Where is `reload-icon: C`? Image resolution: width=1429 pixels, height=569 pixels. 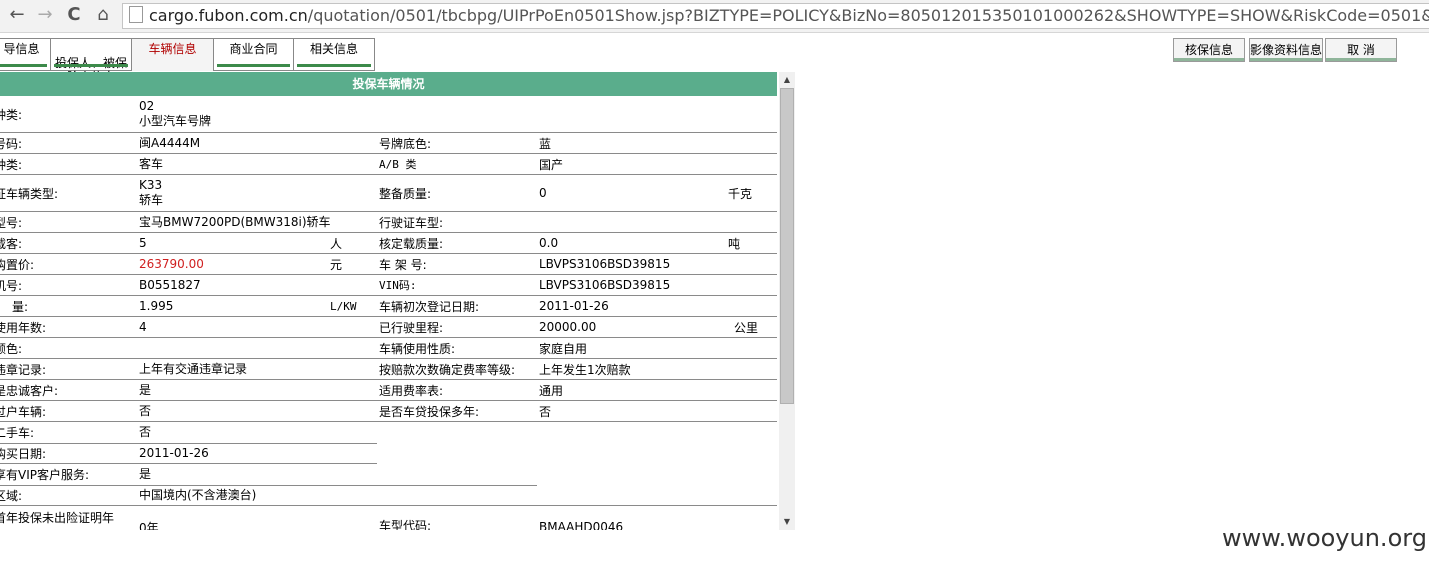 reload-icon: C is located at coordinates (74, 15).